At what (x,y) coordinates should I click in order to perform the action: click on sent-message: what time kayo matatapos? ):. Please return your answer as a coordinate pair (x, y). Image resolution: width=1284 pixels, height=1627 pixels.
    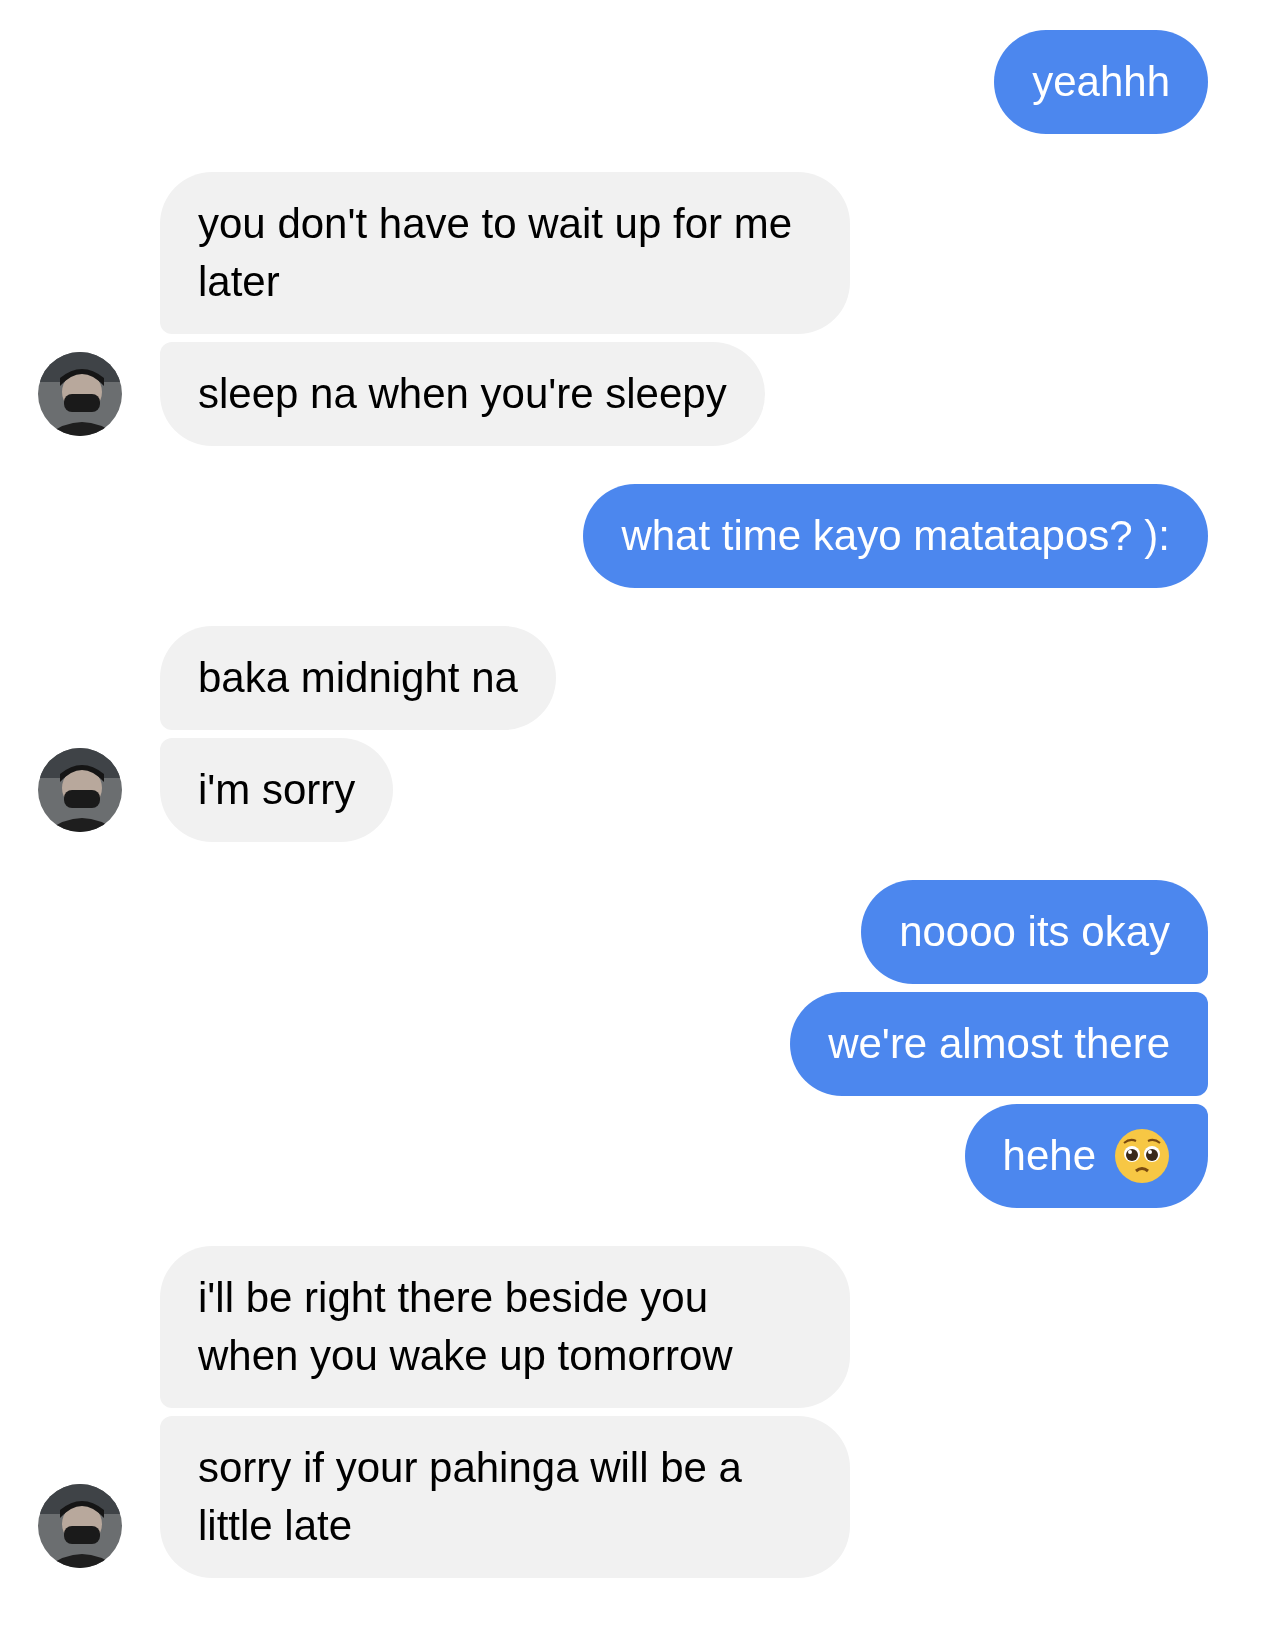
    Looking at the image, I should click on (895, 536).